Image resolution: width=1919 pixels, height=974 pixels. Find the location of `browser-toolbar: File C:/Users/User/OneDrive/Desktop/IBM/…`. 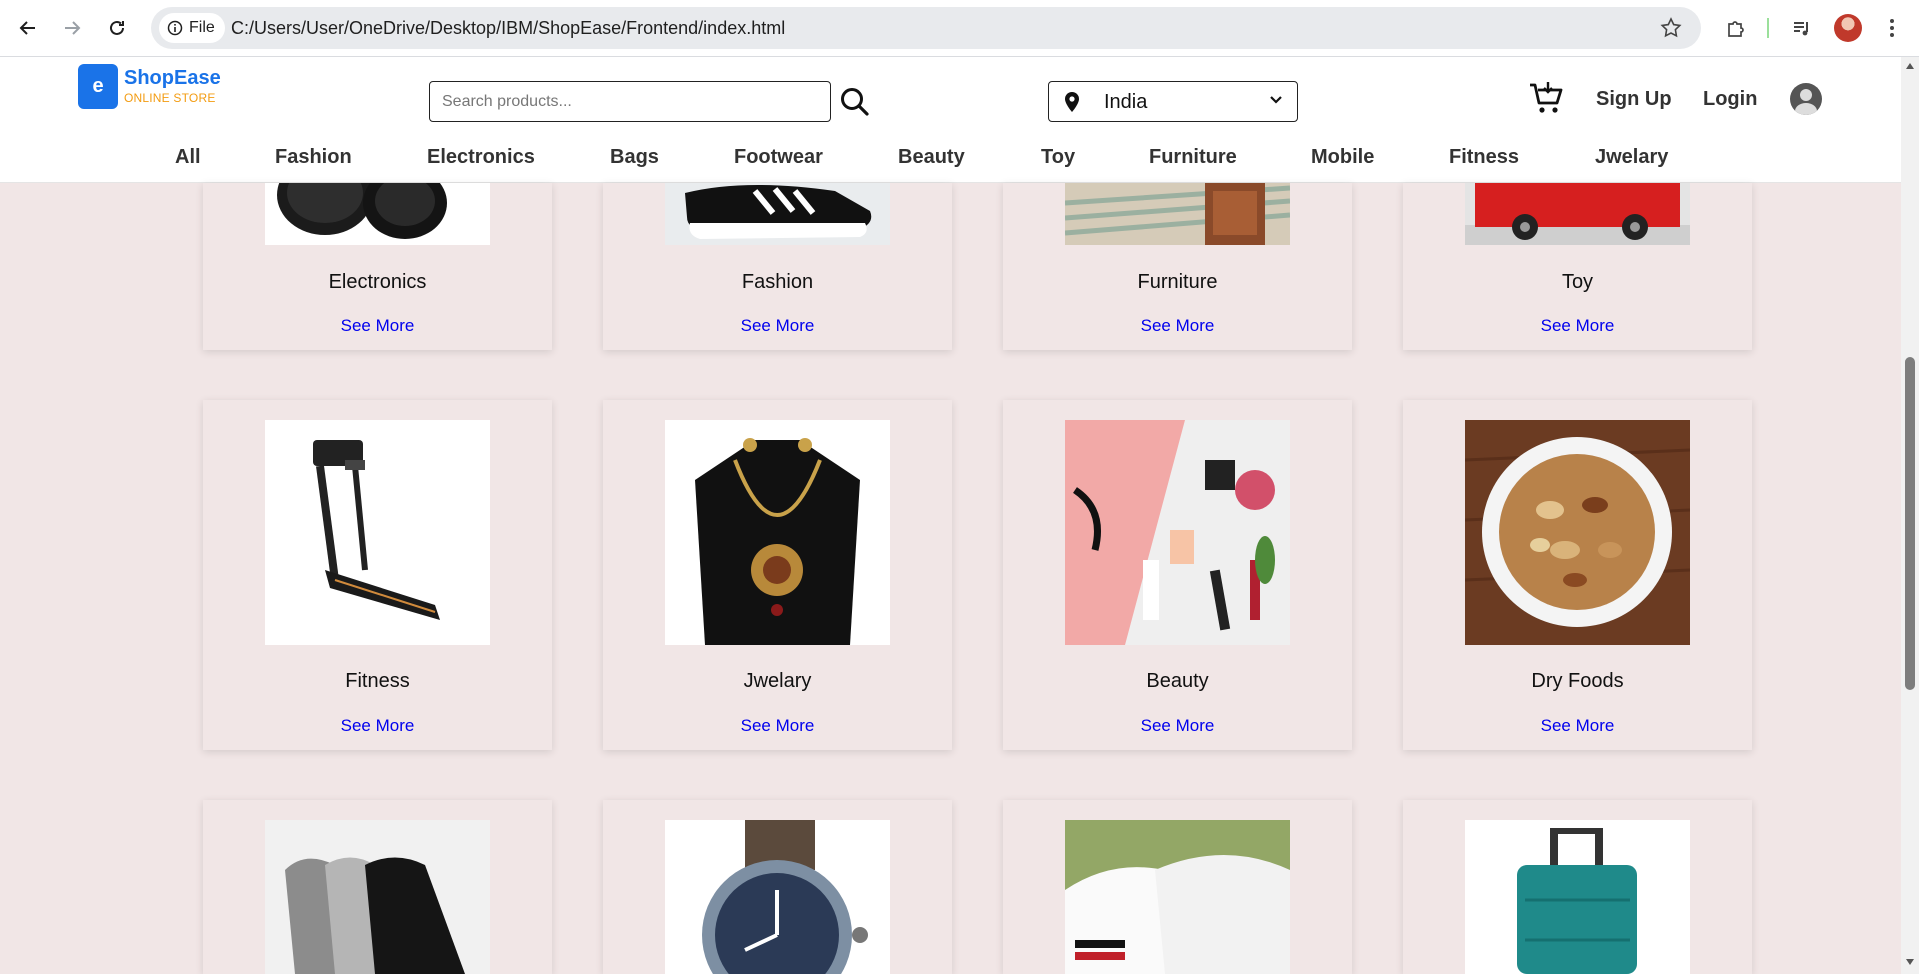

browser-toolbar: File C:/Users/User/OneDrive/Desktop/IBM/… is located at coordinates (959, 28).